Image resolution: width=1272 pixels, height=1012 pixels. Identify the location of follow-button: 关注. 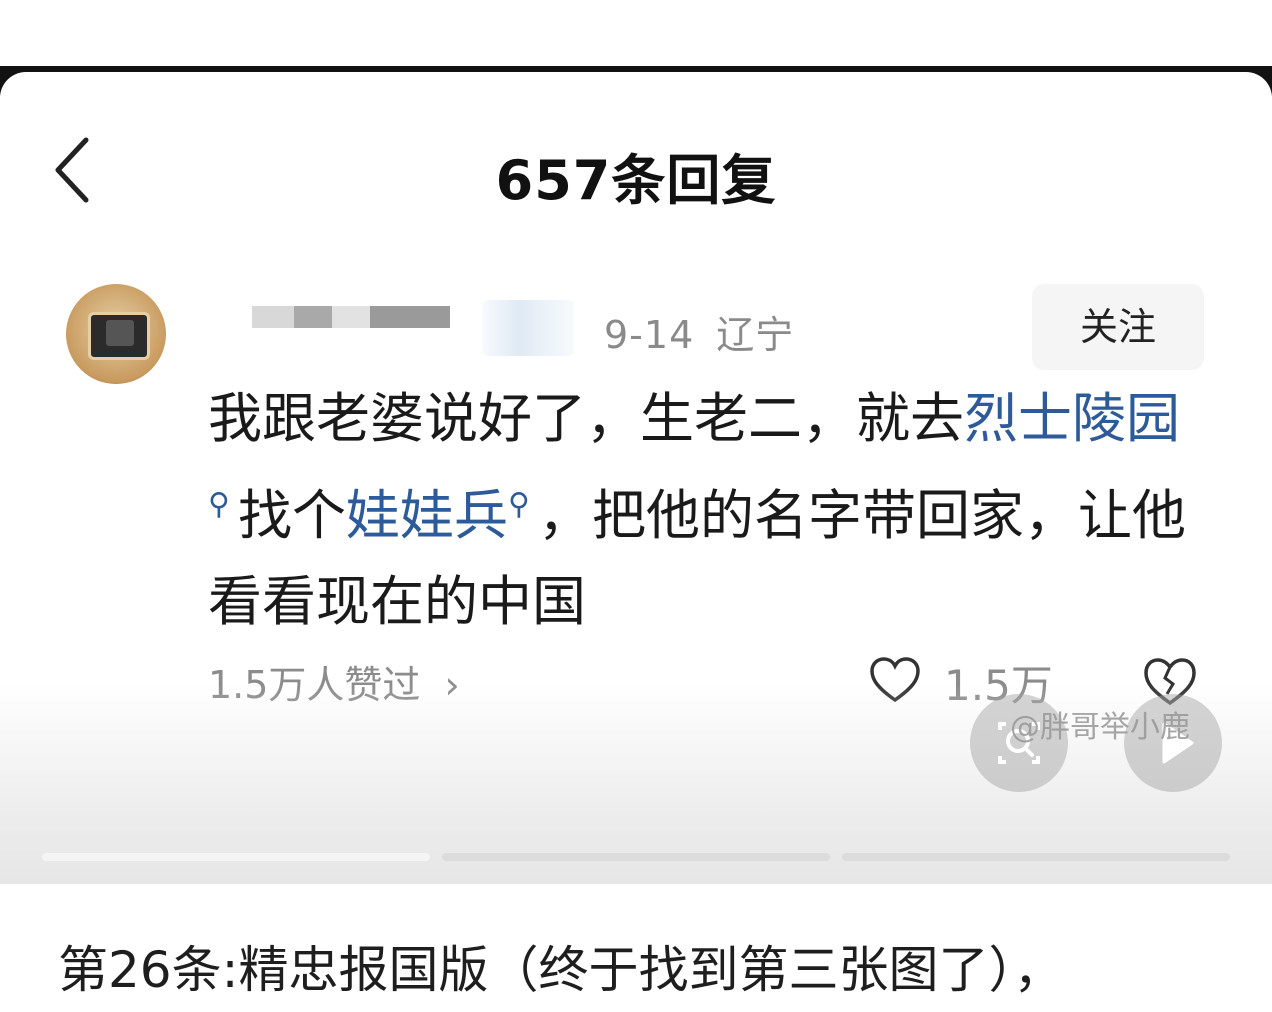
(1118, 327).